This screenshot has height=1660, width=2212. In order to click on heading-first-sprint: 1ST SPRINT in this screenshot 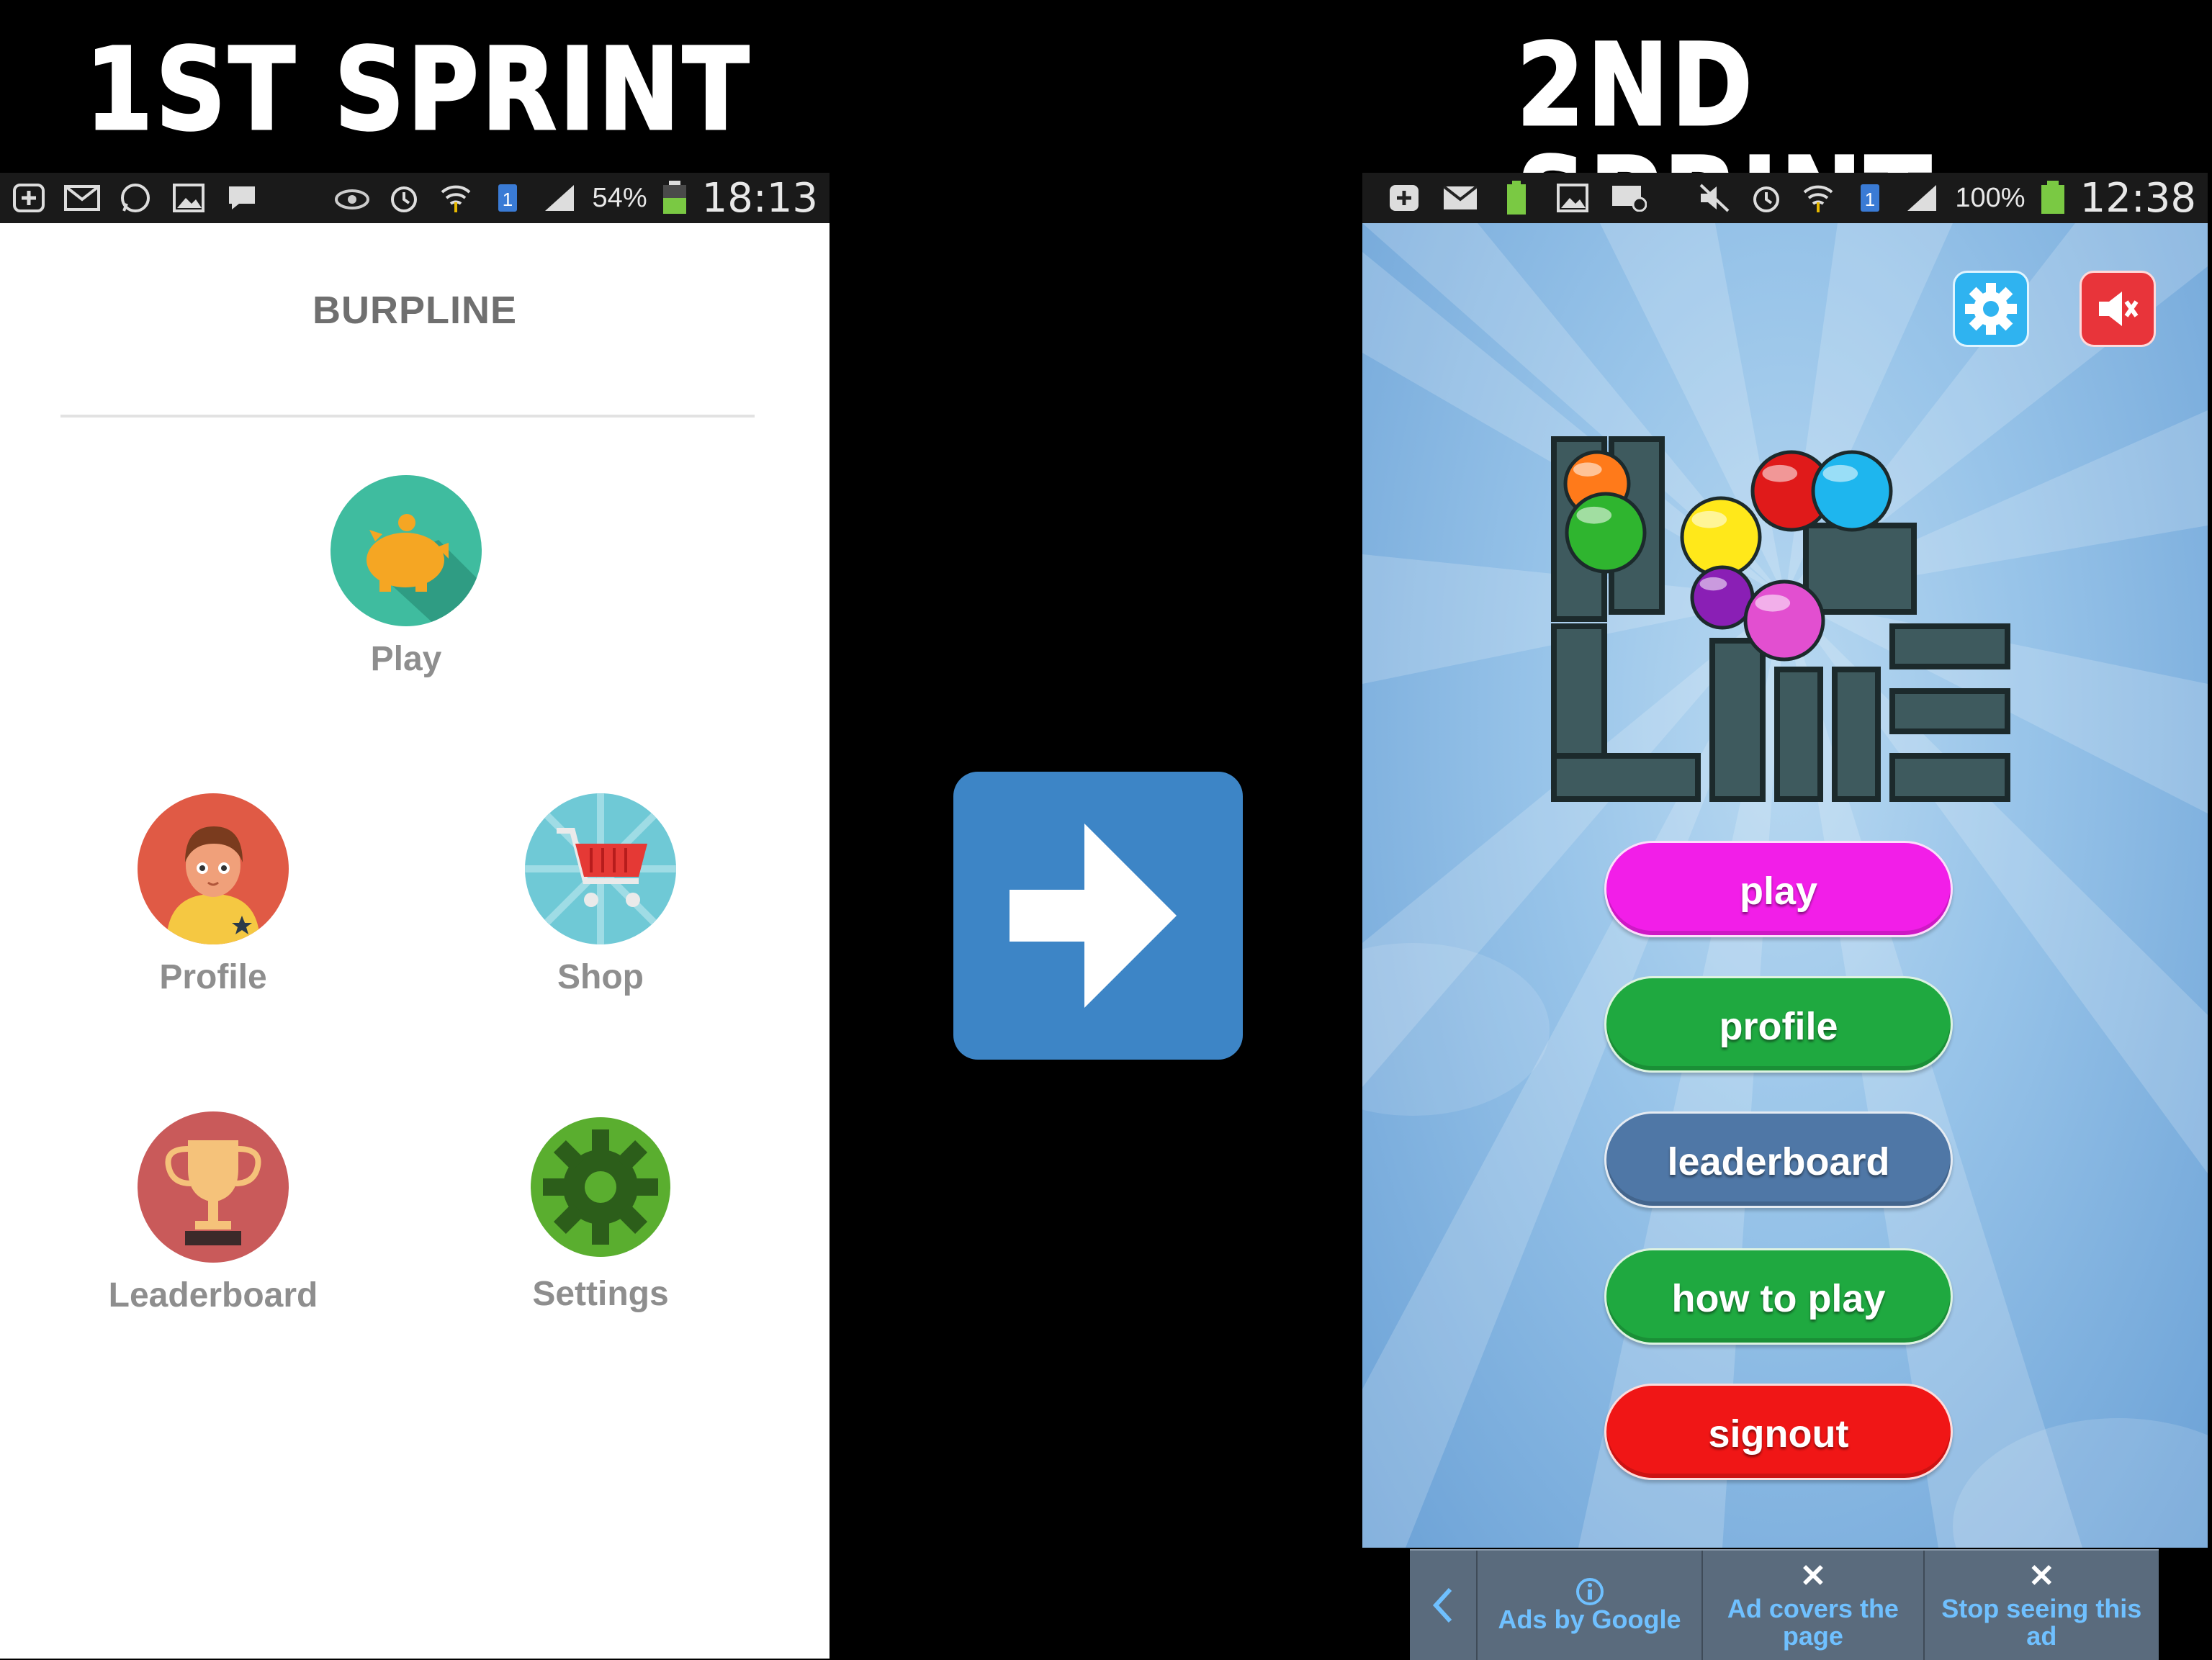, I will do `click(418, 90)`.